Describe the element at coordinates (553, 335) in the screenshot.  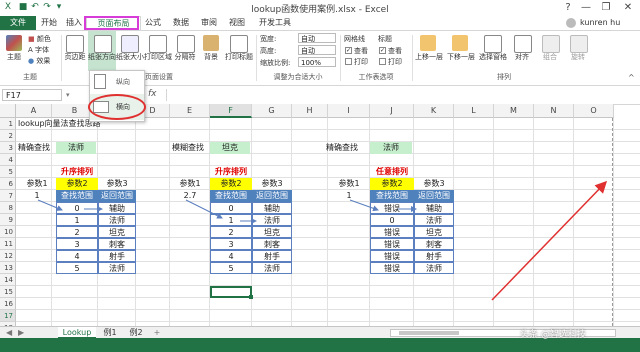
I see `watermark: 头条 @智选科技` at that location.